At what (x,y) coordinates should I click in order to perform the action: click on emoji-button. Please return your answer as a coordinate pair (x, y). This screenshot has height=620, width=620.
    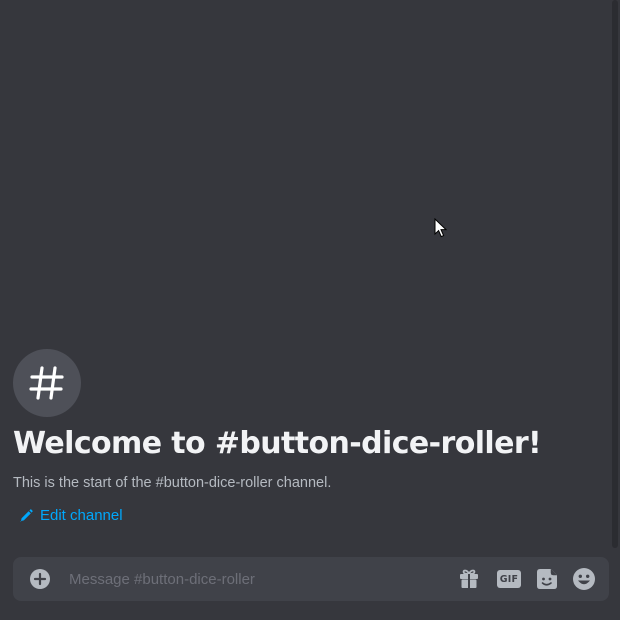
    Looking at the image, I should click on (584, 579).